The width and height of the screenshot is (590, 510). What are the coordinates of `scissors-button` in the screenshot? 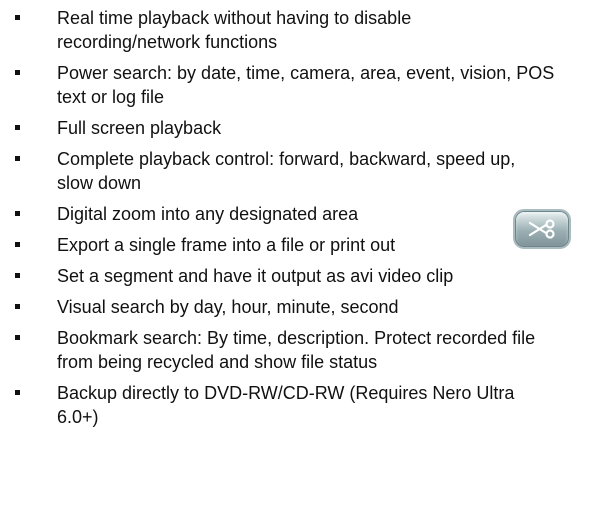 It's located at (542, 229).